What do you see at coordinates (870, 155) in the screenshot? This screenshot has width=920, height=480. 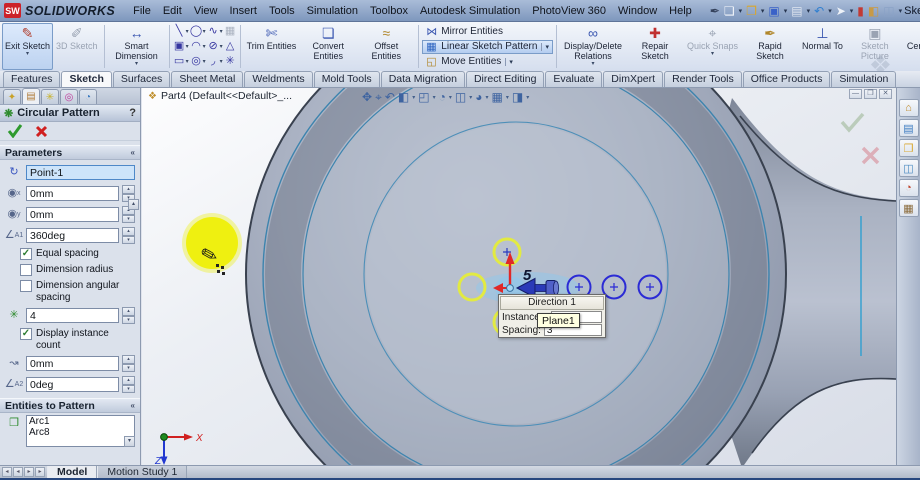 I see `confirm-cancel-icon` at bounding box center [870, 155].